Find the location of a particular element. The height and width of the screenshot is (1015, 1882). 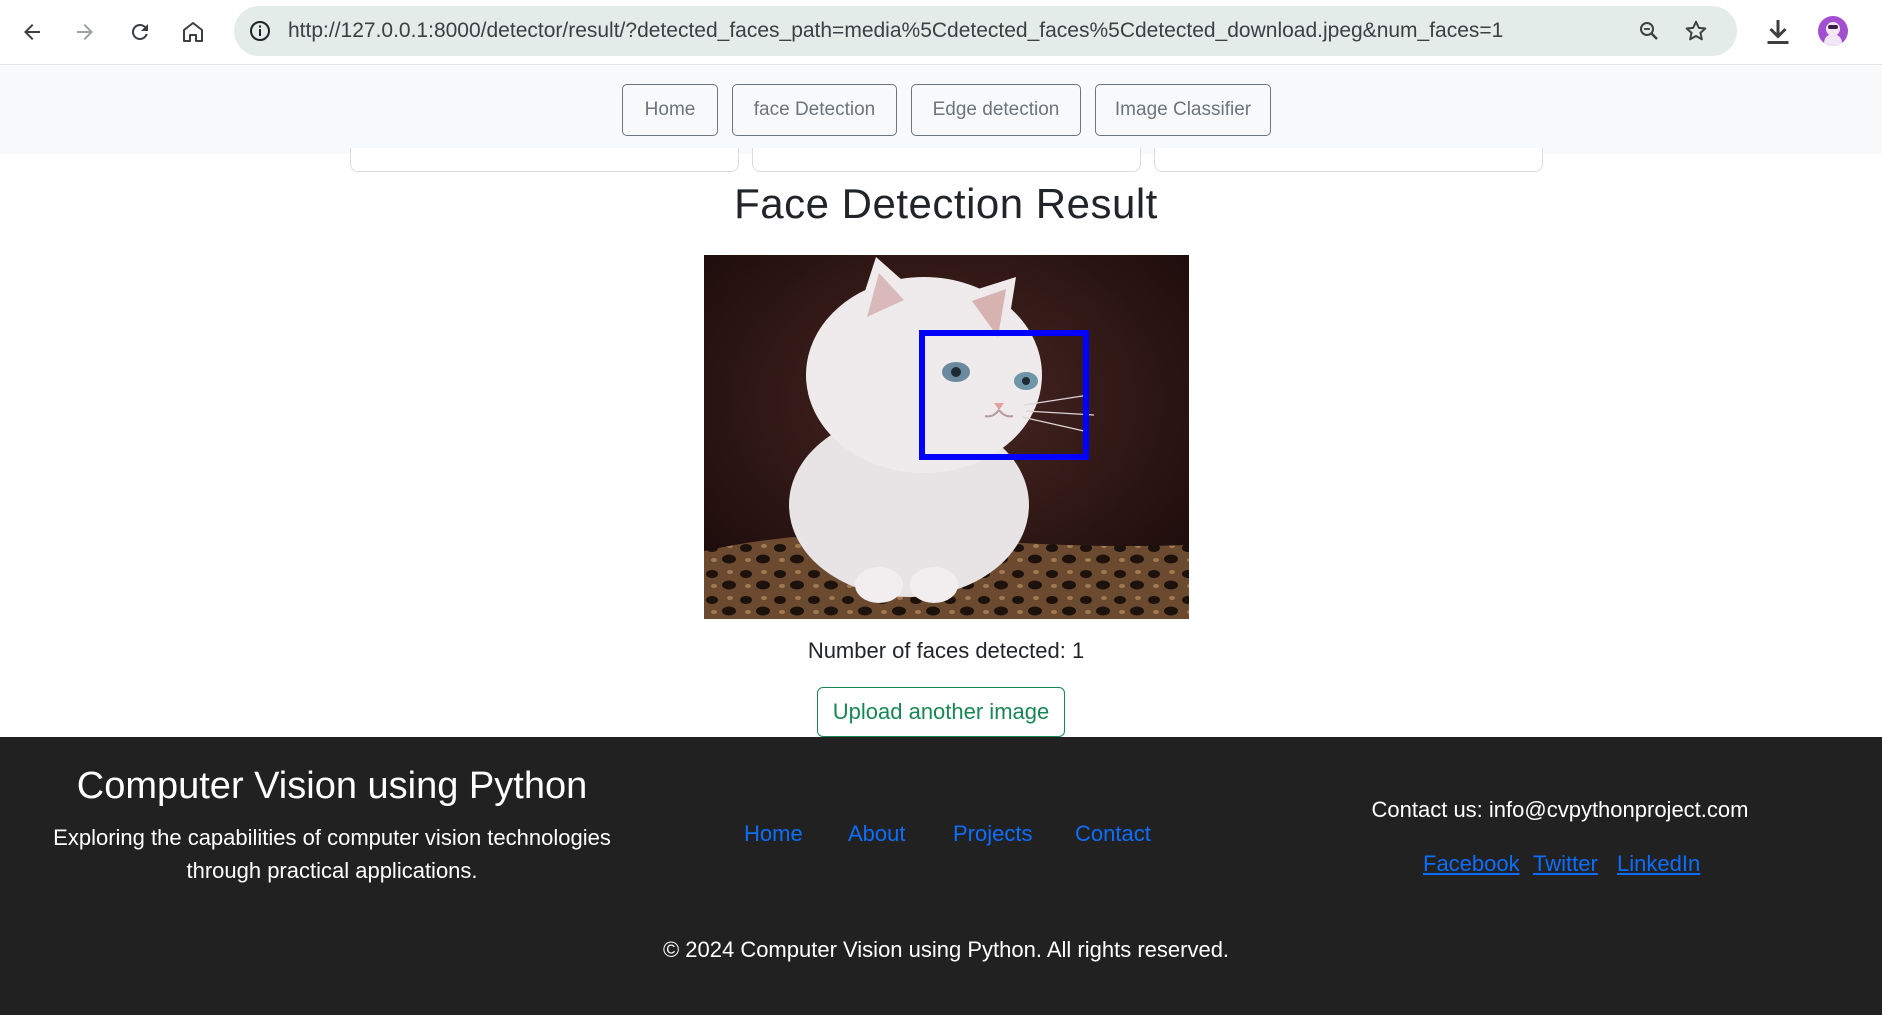

forward-button is located at coordinates (85, 32).